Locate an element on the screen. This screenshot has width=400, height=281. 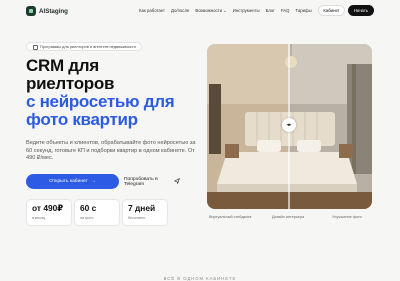
briefcase-icon is located at coordinates (35, 47).